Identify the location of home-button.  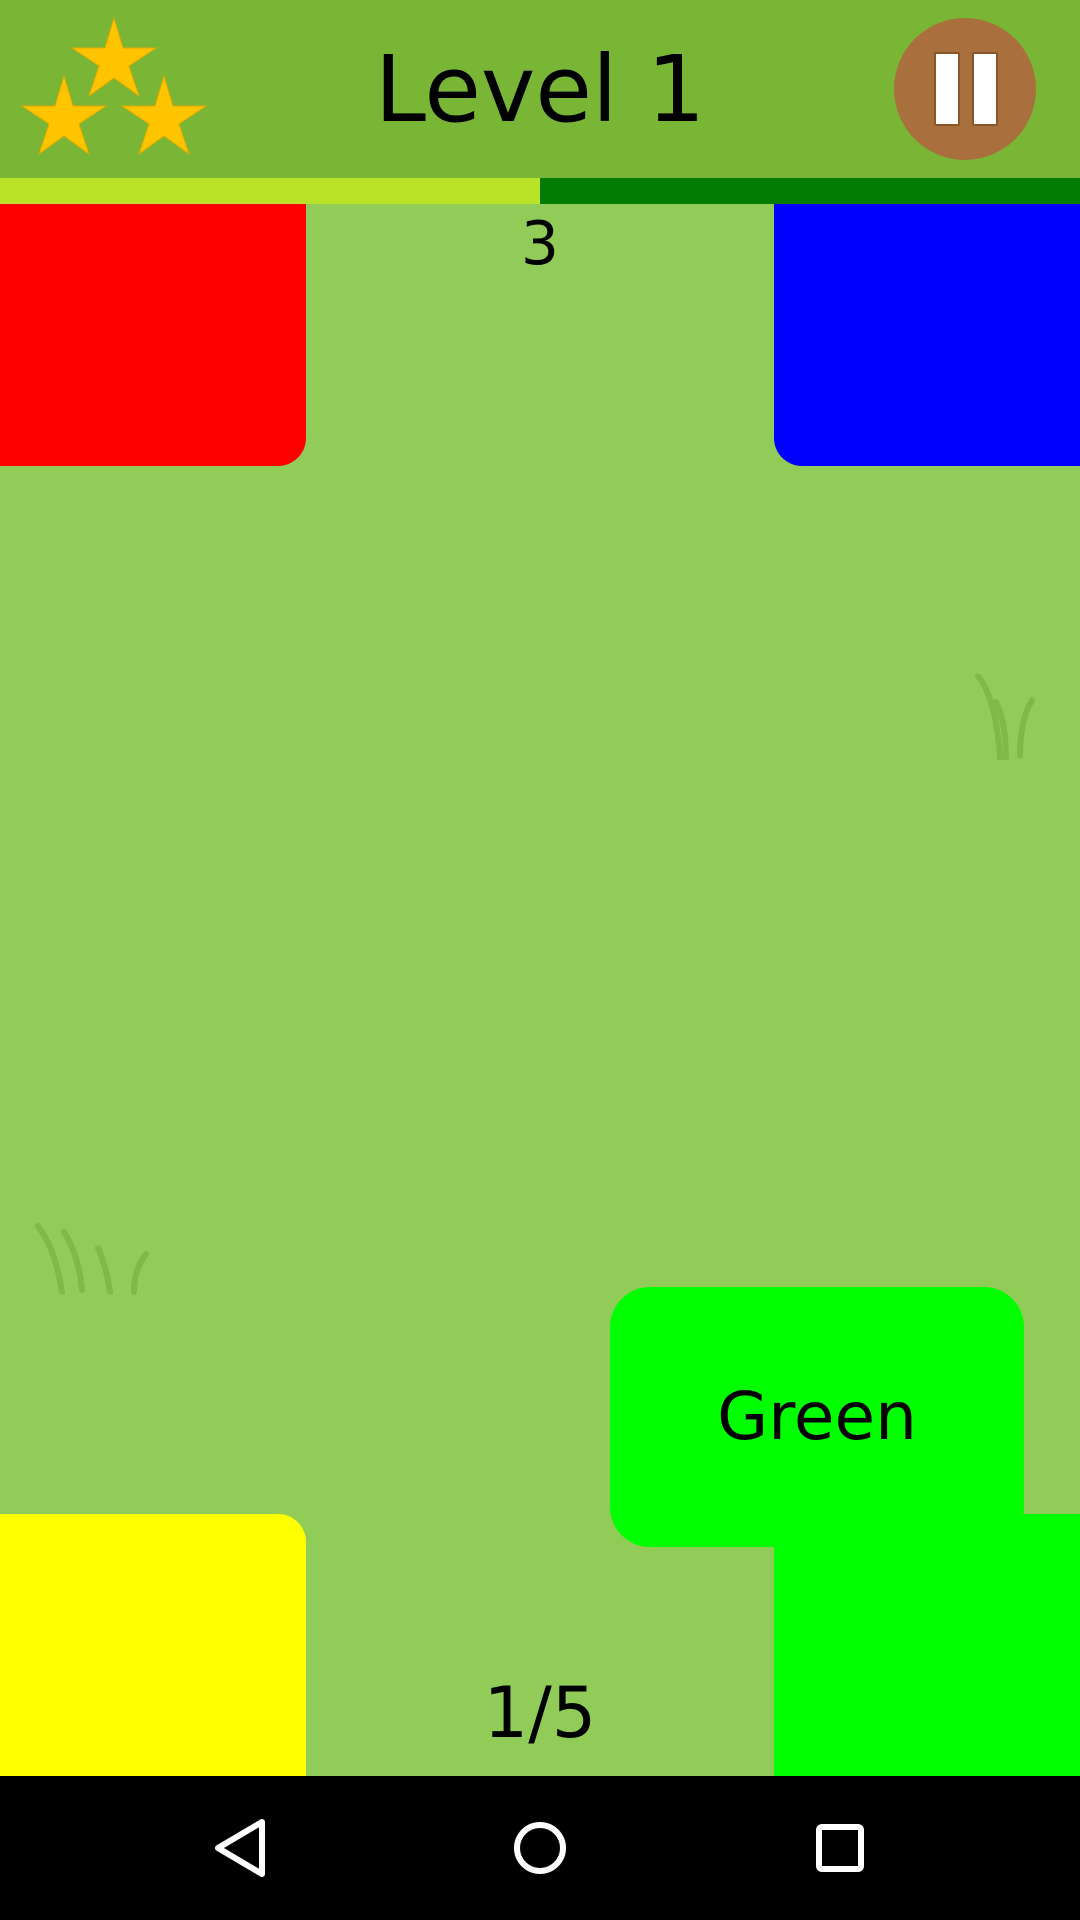
(540, 1848).